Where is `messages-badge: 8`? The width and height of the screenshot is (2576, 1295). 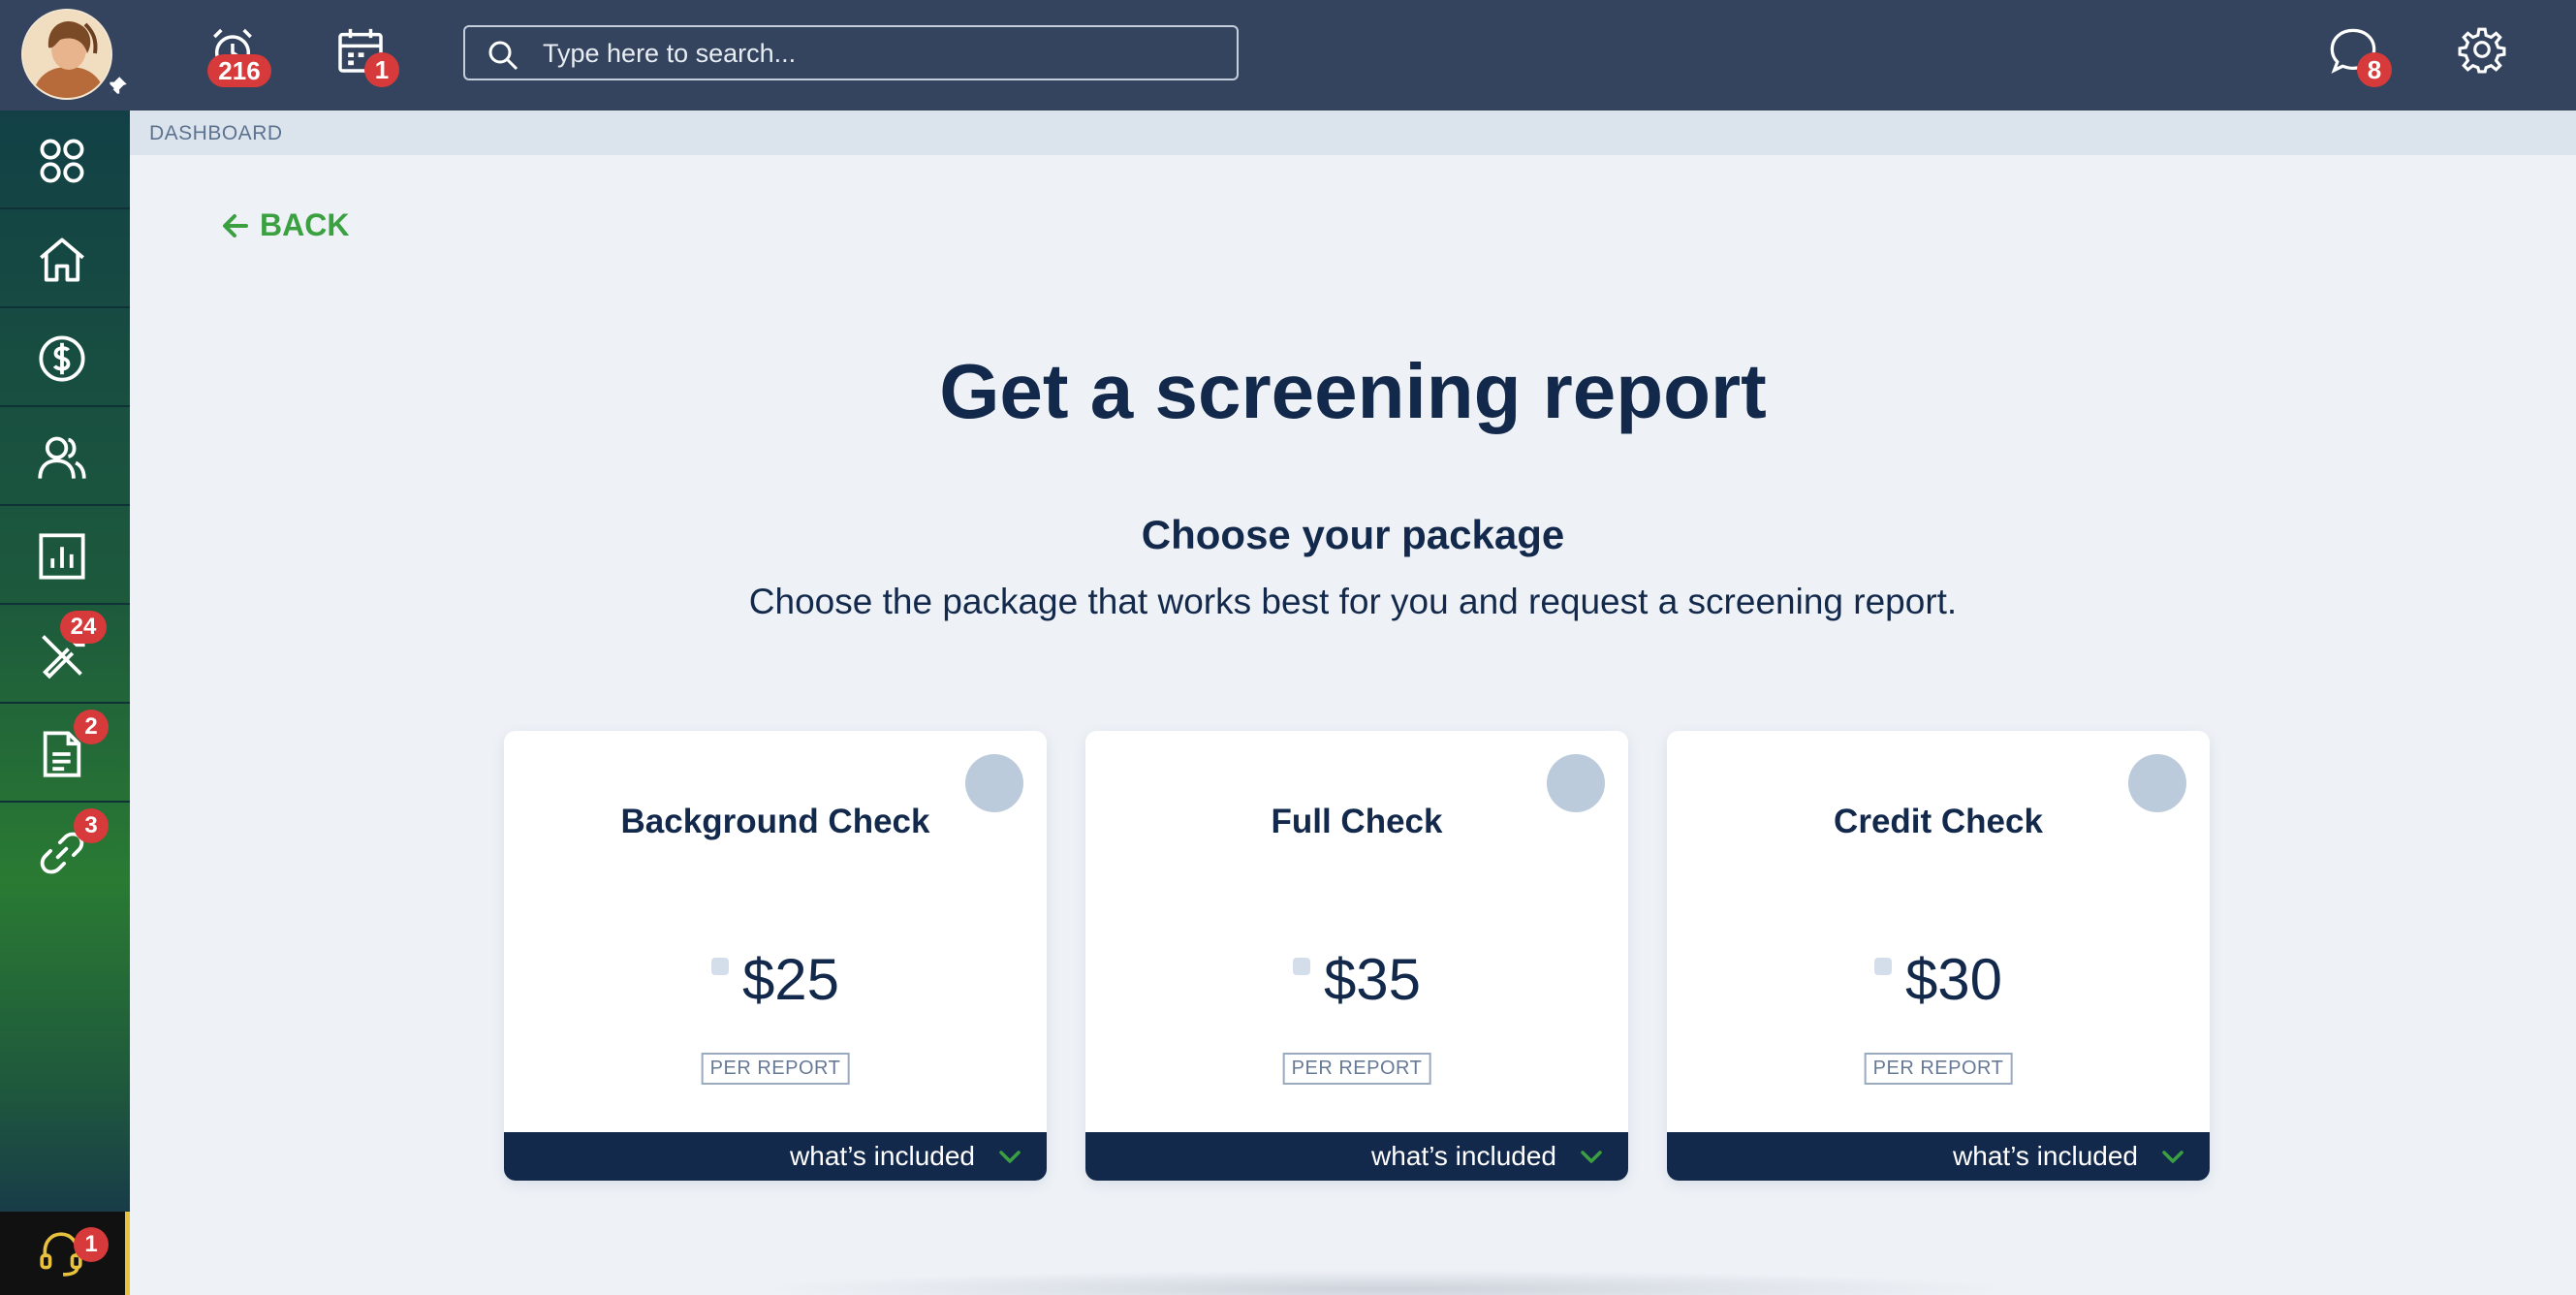
messages-badge: 8 is located at coordinates (2374, 69).